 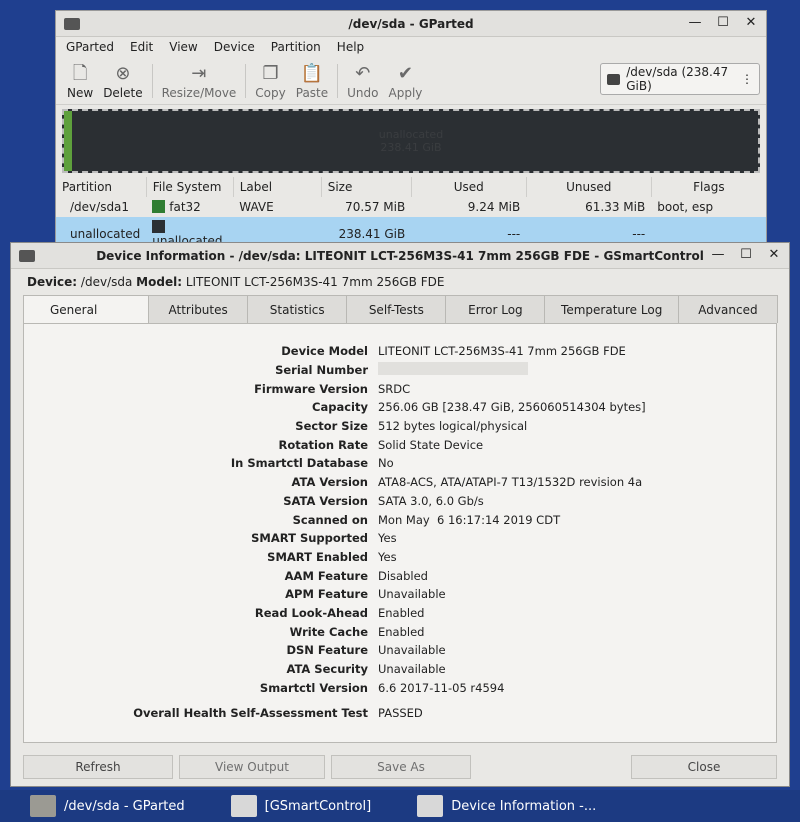 I want to click on delete-button: ⊗ Delete, so click(x=122, y=83).